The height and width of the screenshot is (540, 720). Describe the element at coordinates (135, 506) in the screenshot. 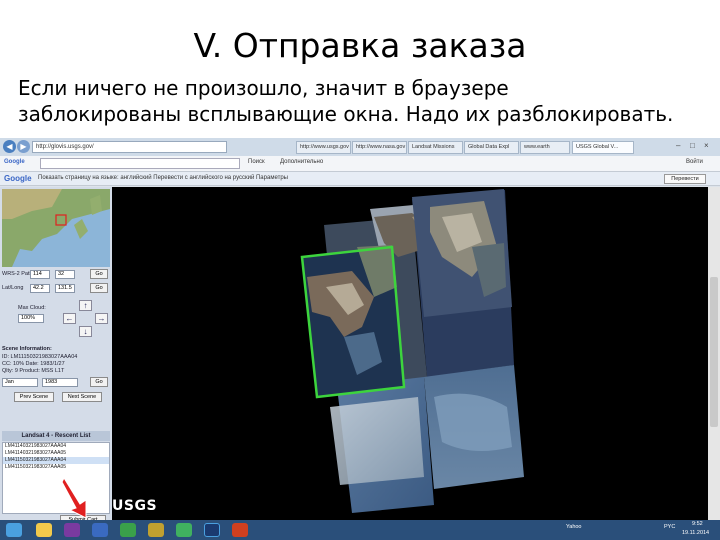

I see `usgs-logo: USGS` at that location.